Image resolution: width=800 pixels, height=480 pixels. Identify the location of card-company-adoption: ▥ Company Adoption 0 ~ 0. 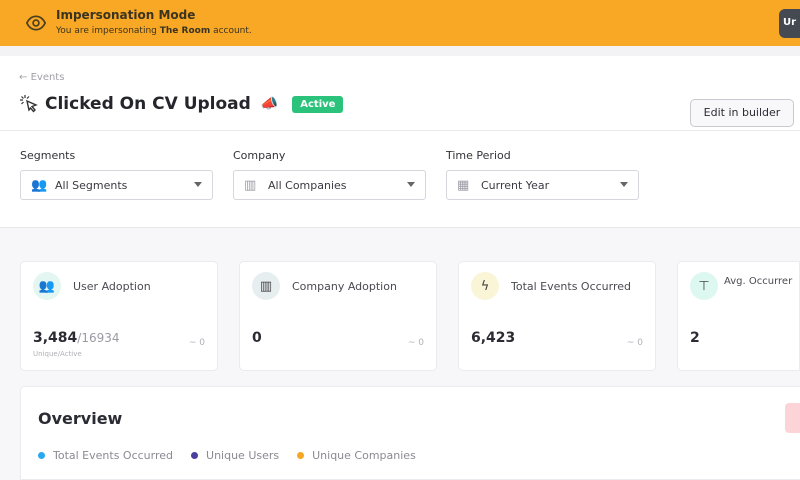
(338, 316).